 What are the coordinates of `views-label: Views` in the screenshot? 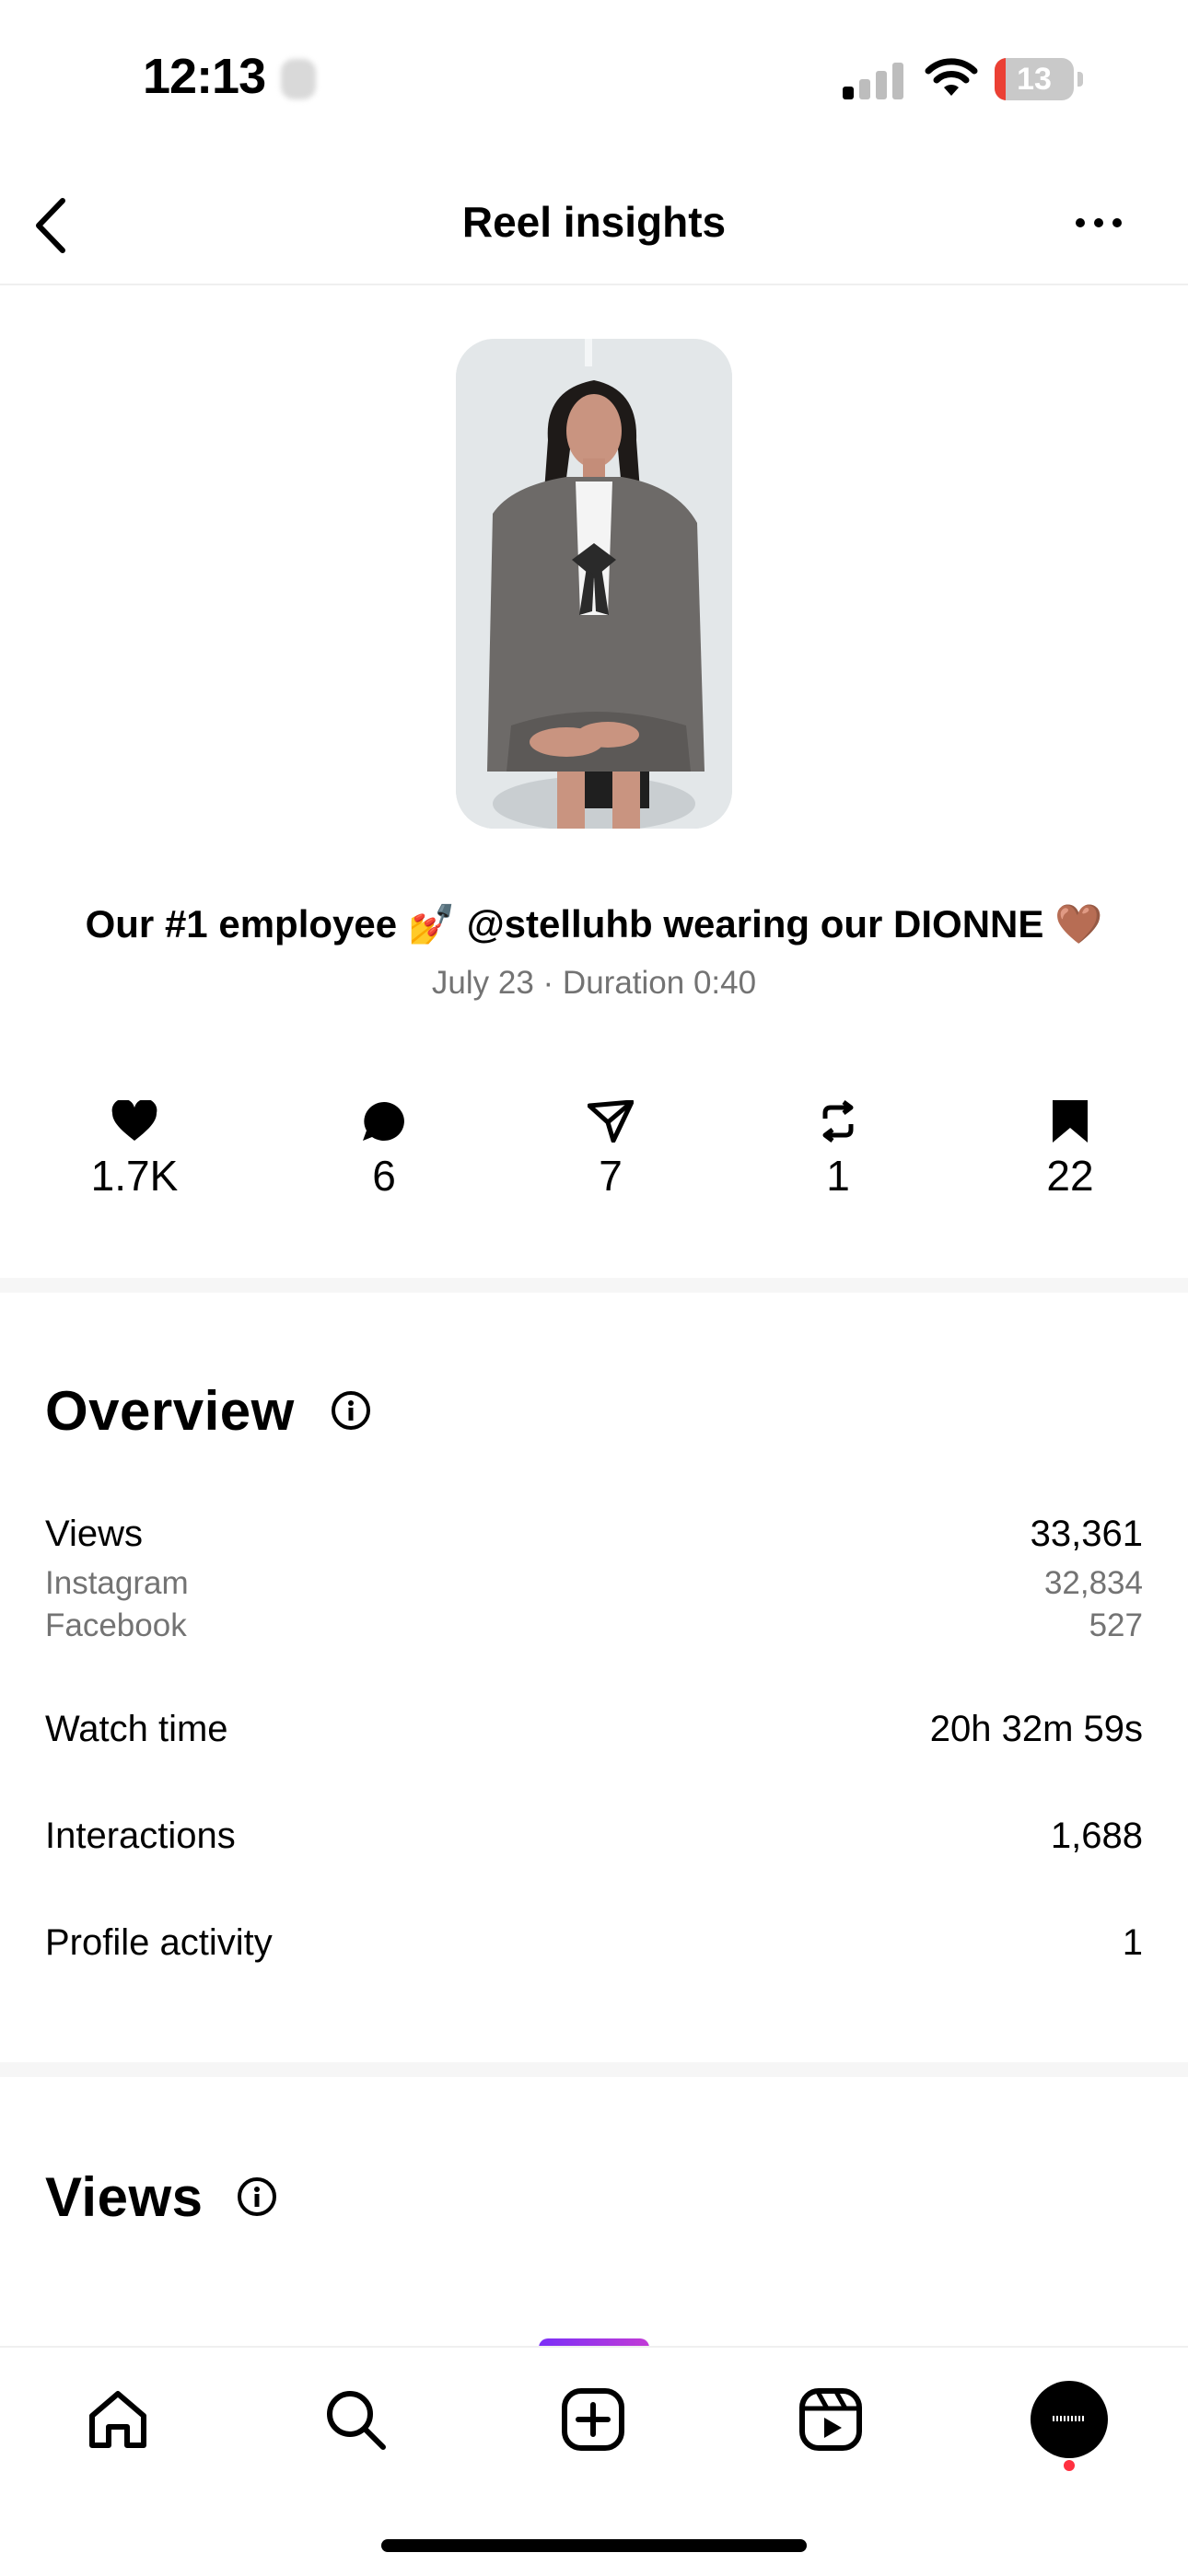 It's located at (94, 1534).